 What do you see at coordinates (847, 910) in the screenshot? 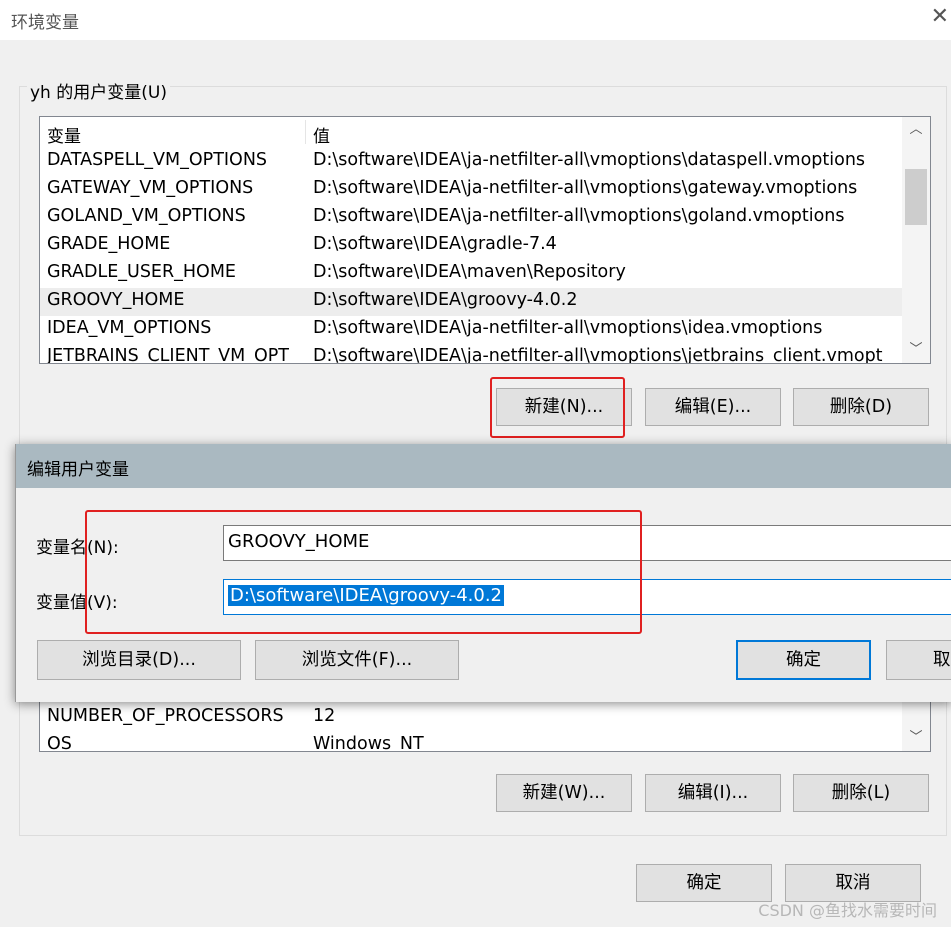
I see `watermark: CSDN @鱼找水需要时间` at bounding box center [847, 910].